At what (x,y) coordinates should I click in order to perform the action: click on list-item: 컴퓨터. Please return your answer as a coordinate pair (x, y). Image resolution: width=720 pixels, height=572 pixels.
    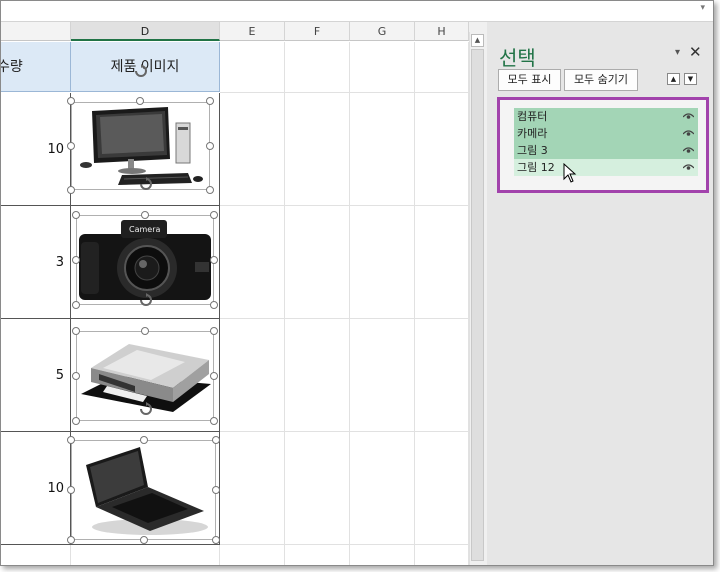
    Looking at the image, I should click on (606, 116).